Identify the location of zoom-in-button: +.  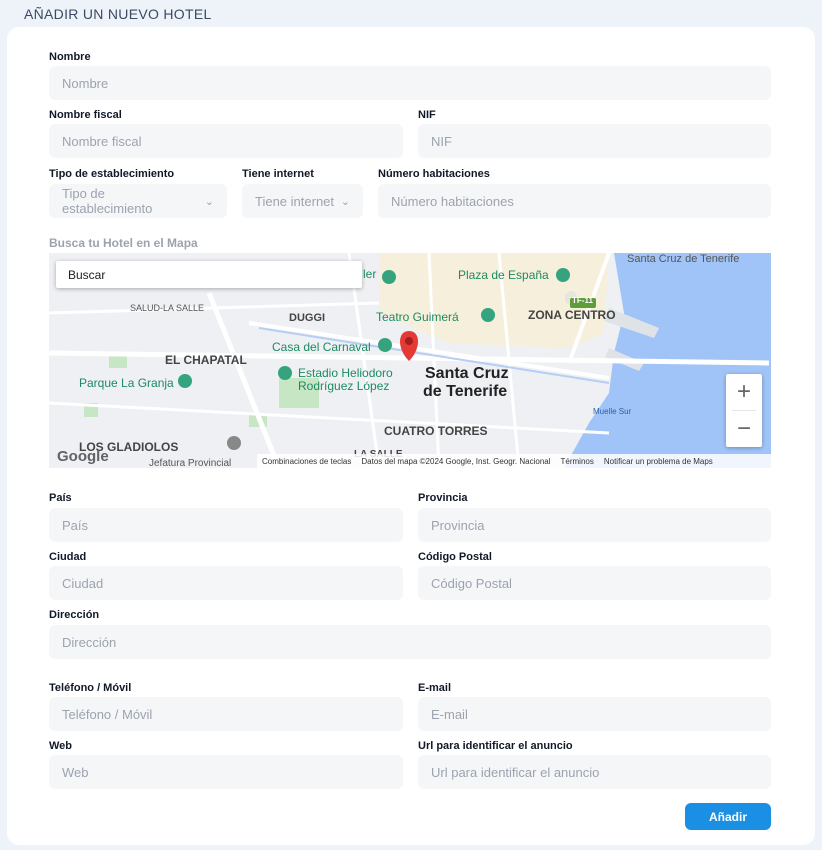
(744, 392).